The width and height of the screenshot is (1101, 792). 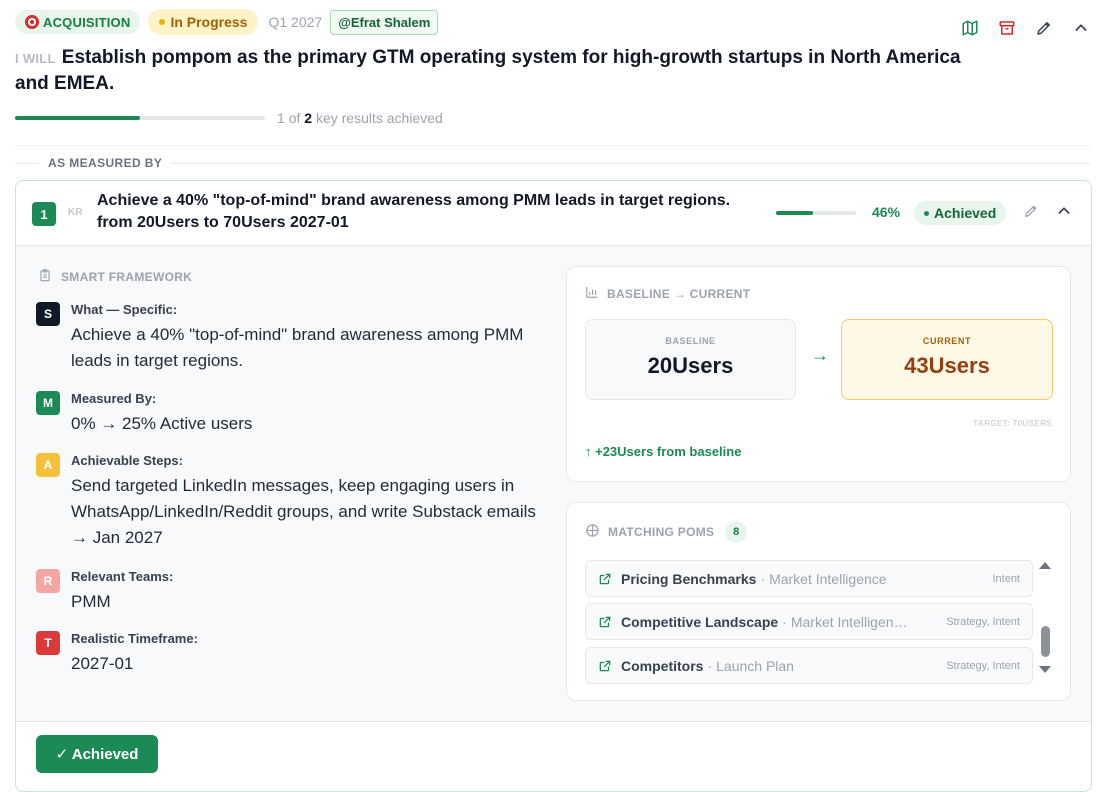 I want to click on key-result-footer: ✓ Achieved, so click(x=553, y=756).